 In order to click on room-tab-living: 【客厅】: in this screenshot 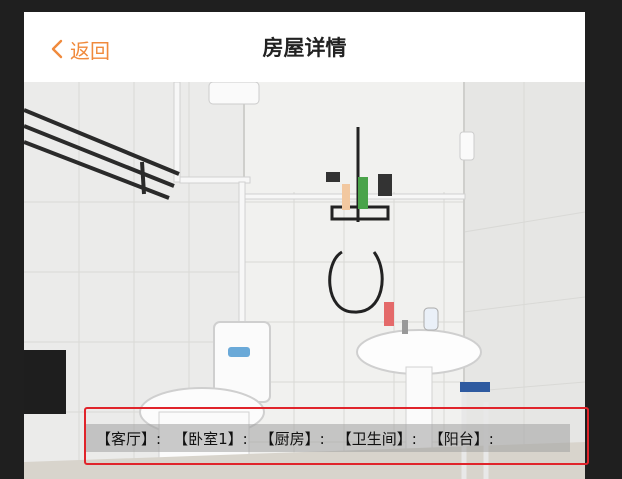, I will do `click(128, 438)`.